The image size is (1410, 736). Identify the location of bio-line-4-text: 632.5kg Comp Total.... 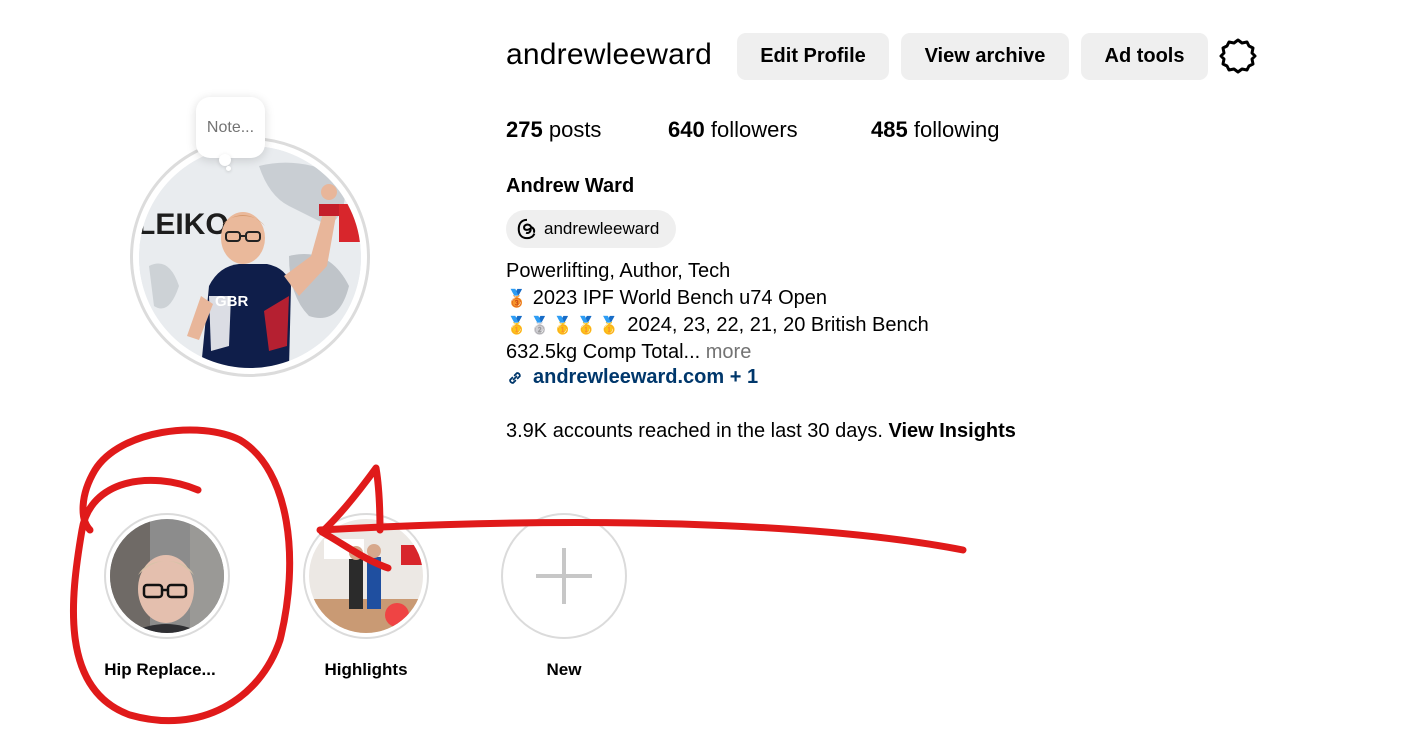
(603, 352).